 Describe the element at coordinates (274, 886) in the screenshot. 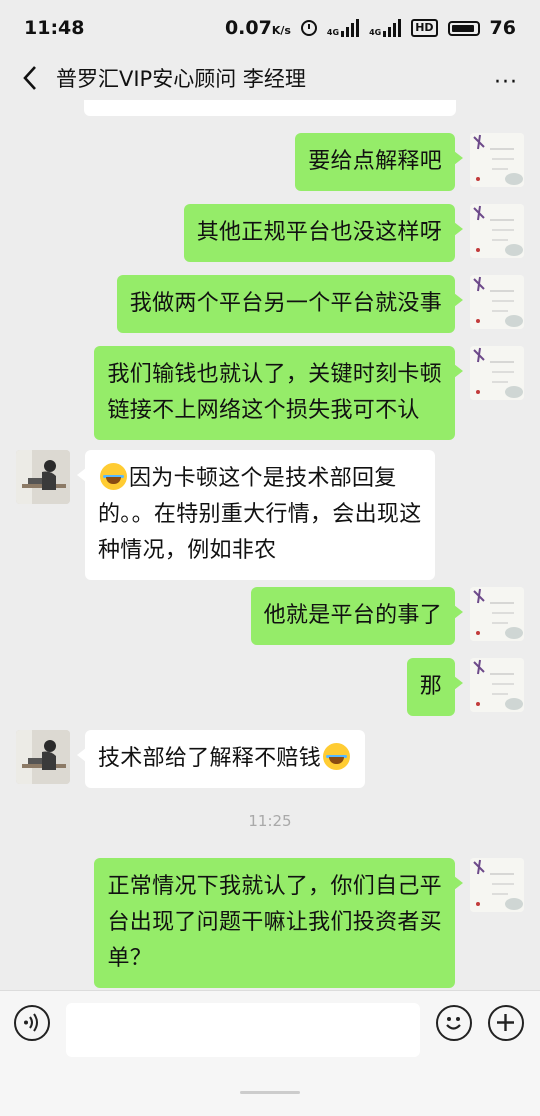

I see `message-line: 正常情况下我就认了，你们自己平` at that location.